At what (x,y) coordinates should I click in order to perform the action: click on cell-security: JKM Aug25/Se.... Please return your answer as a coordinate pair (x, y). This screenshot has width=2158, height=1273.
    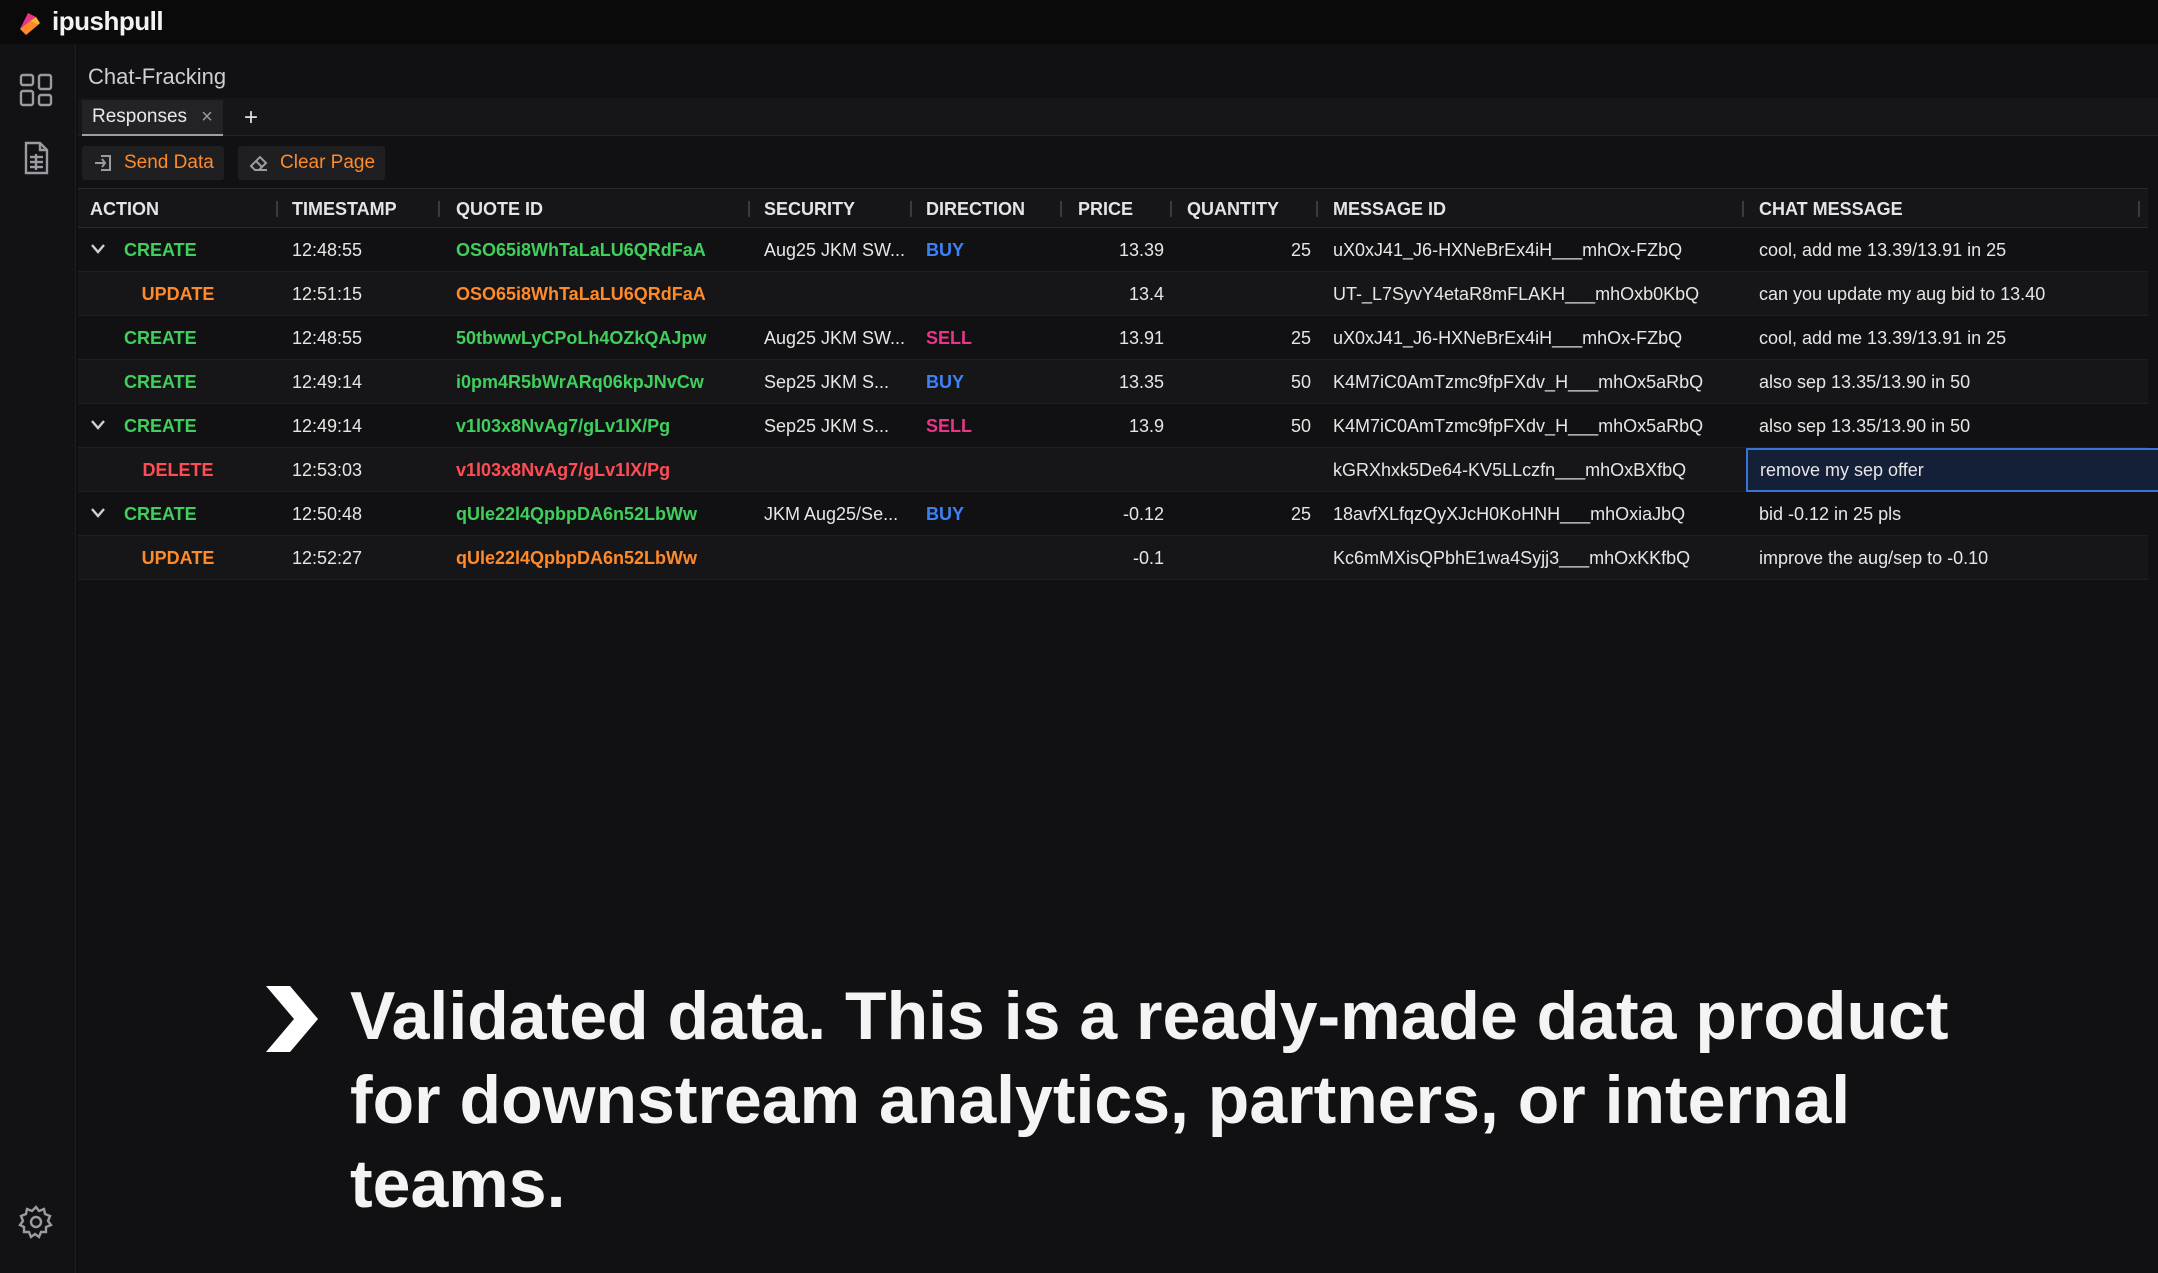
    Looking at the image, I should click on (834, 514).